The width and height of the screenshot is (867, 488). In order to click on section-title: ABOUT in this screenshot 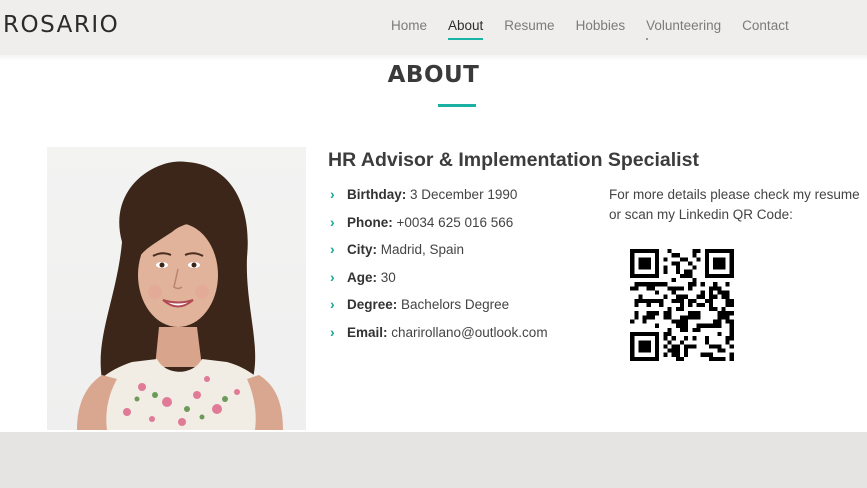, I will do `click(433, 75)`.